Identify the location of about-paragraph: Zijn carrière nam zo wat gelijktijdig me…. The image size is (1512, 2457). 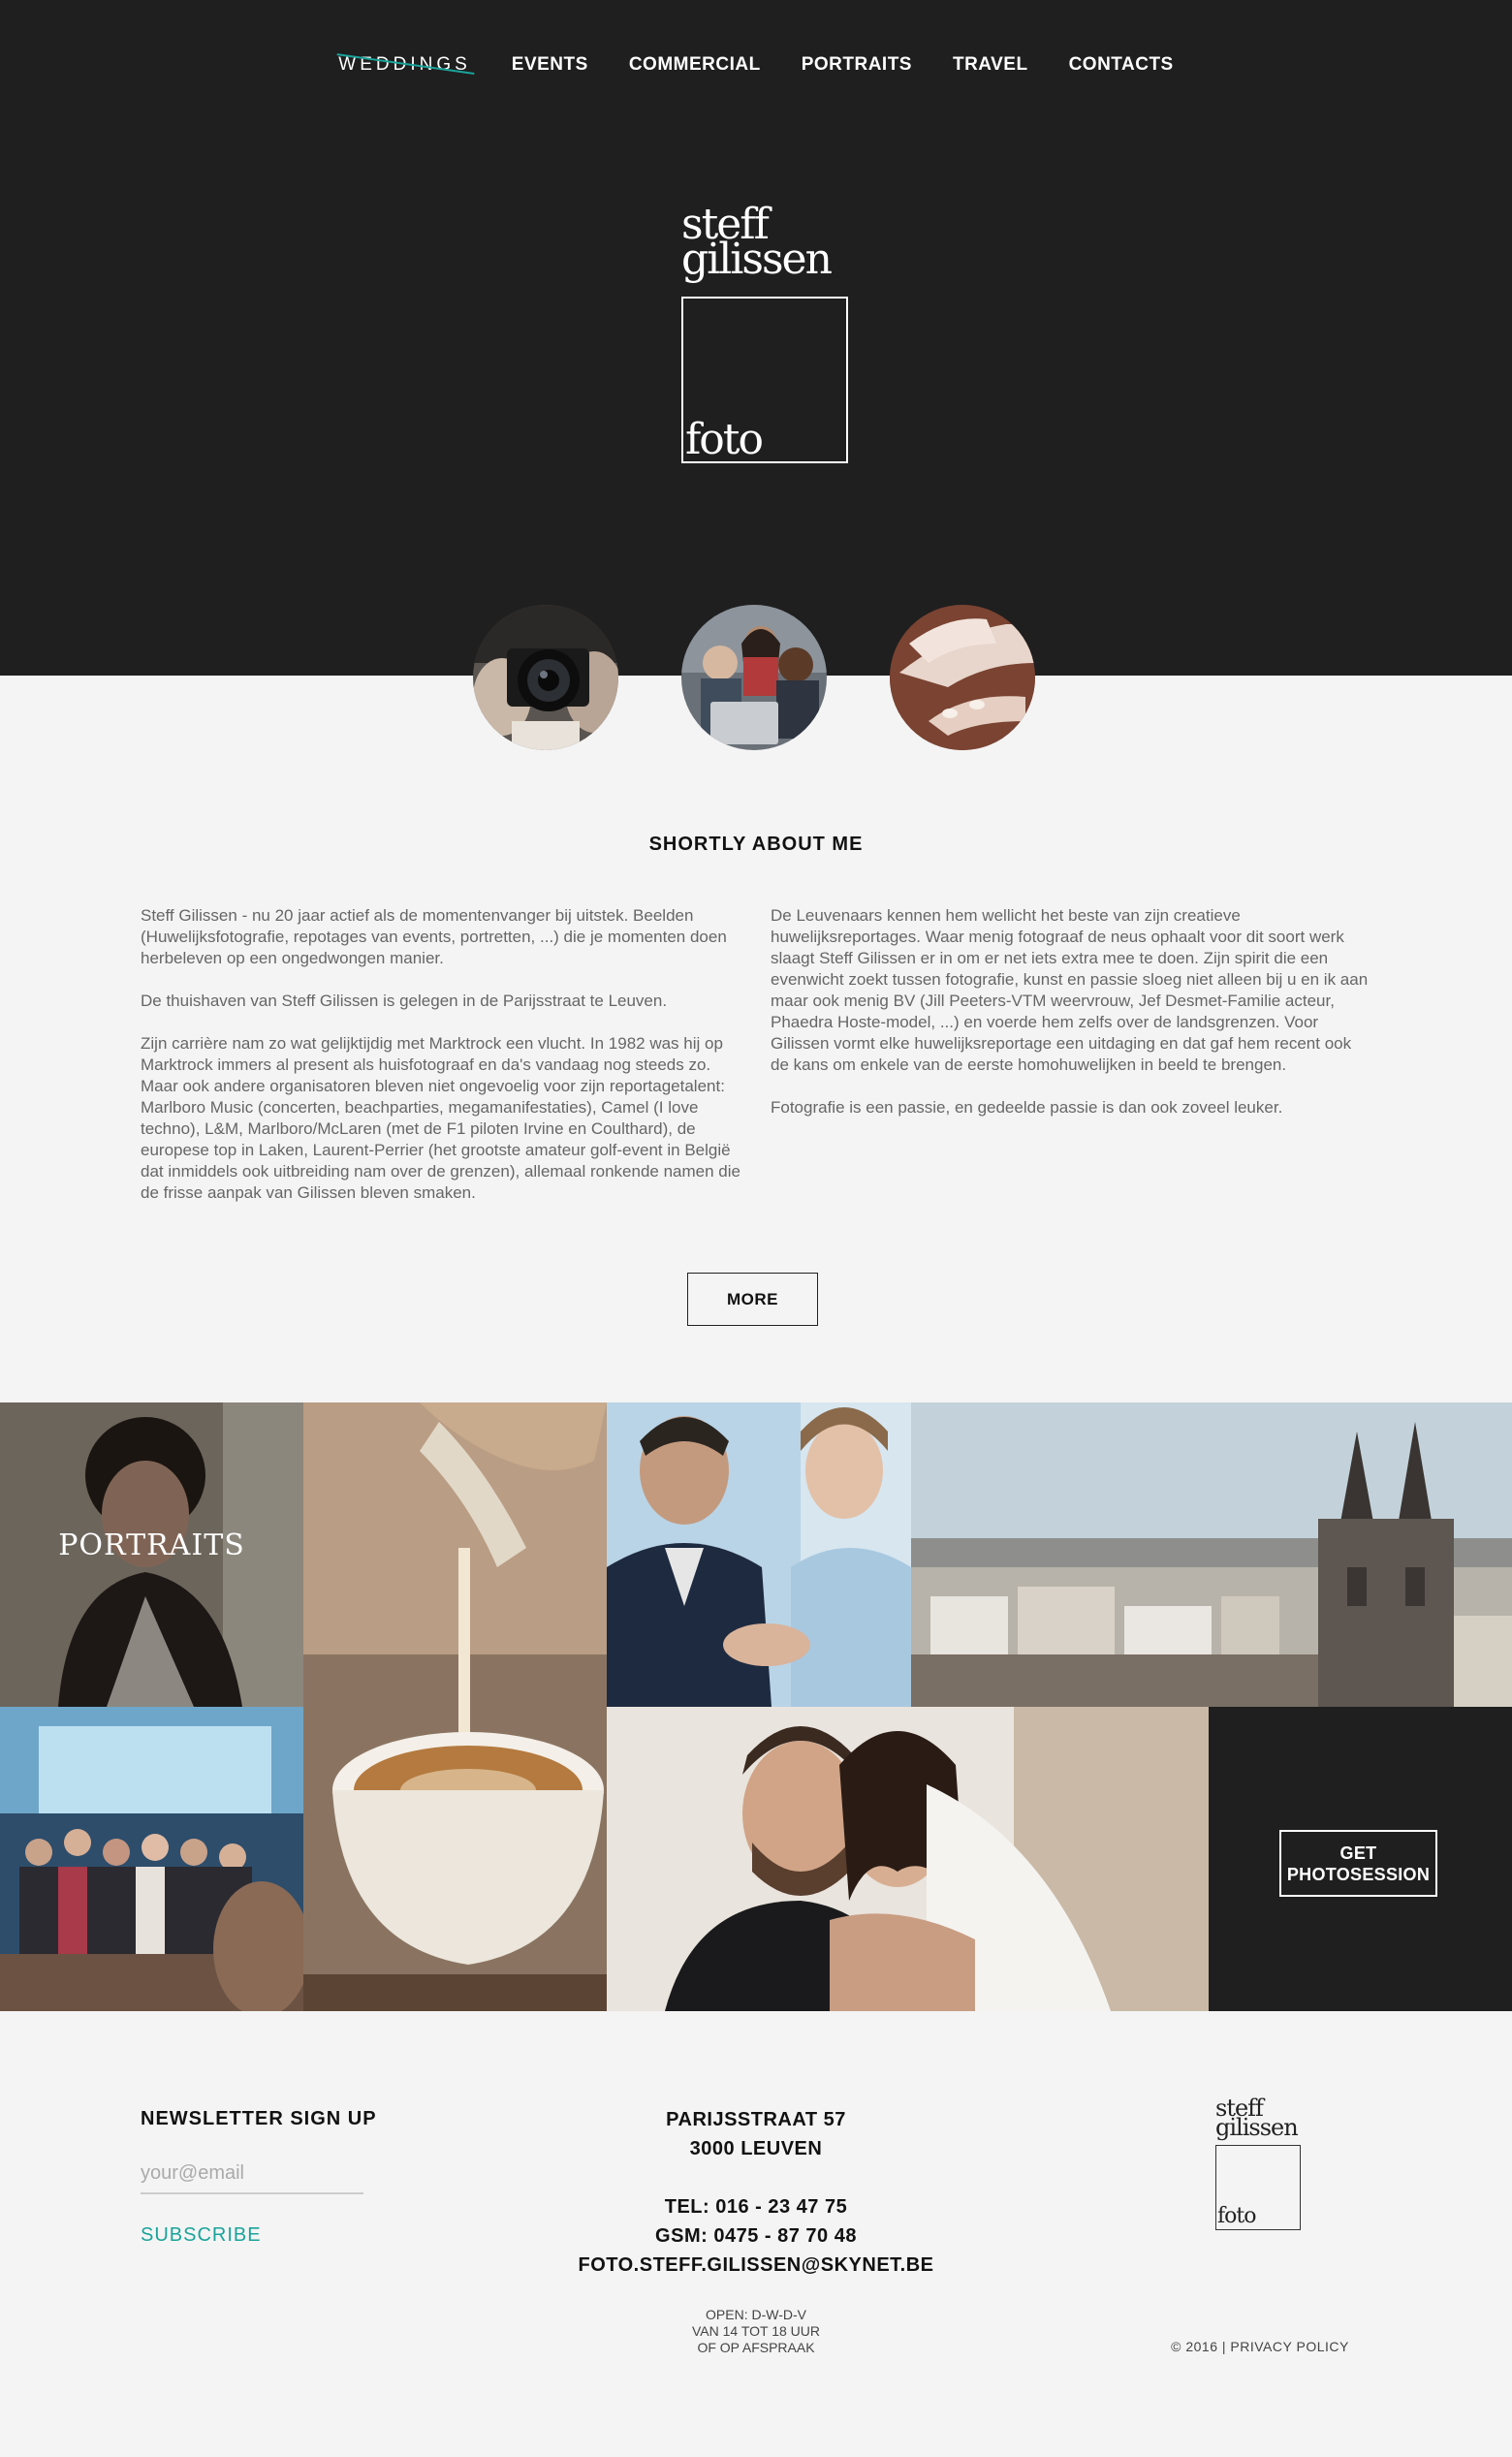
(441, 1118).